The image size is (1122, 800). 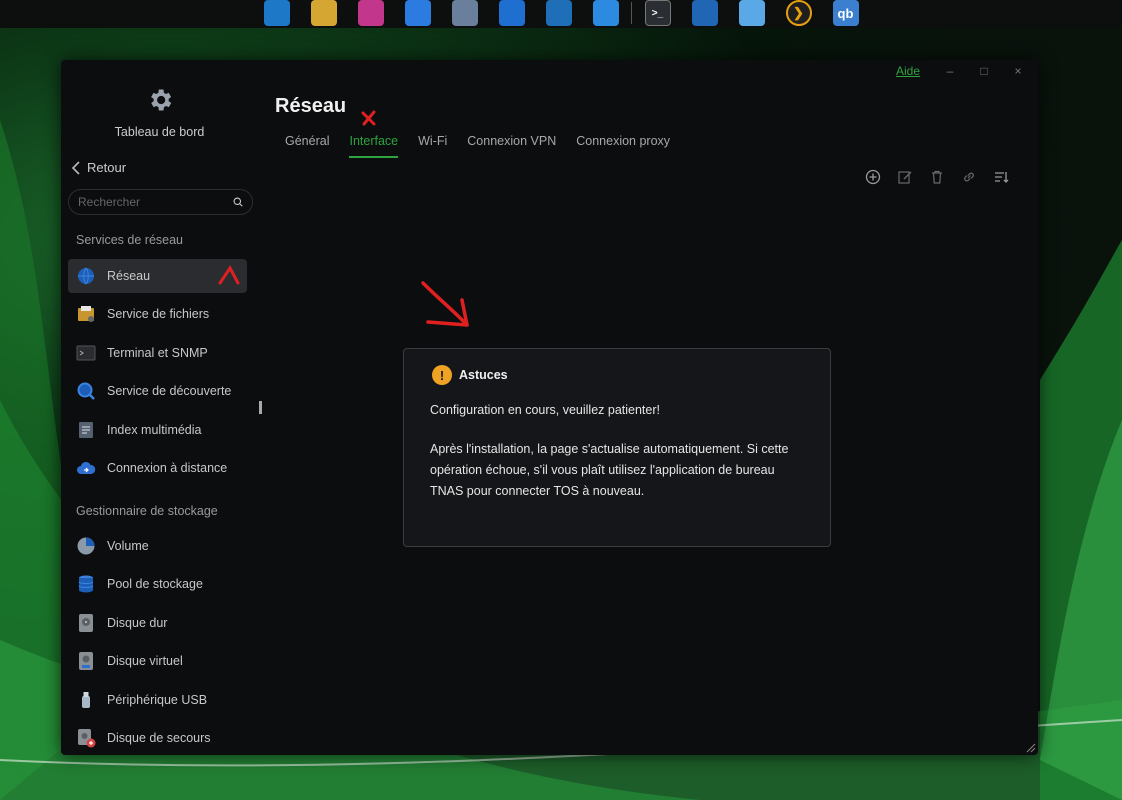 I want to click on settings-gear-icon, so click(x=464, y=13).